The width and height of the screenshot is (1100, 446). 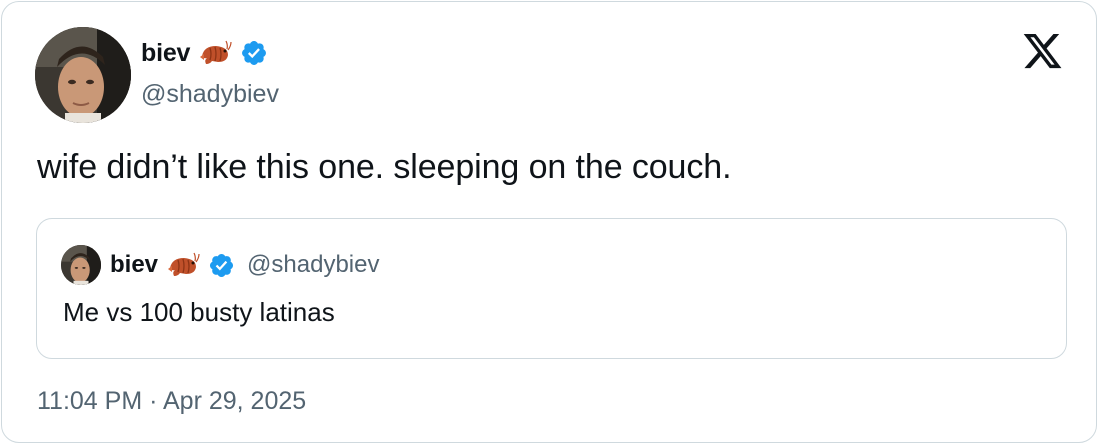 I want to click on quoted-author-avatar, so click(x=81, y=265).